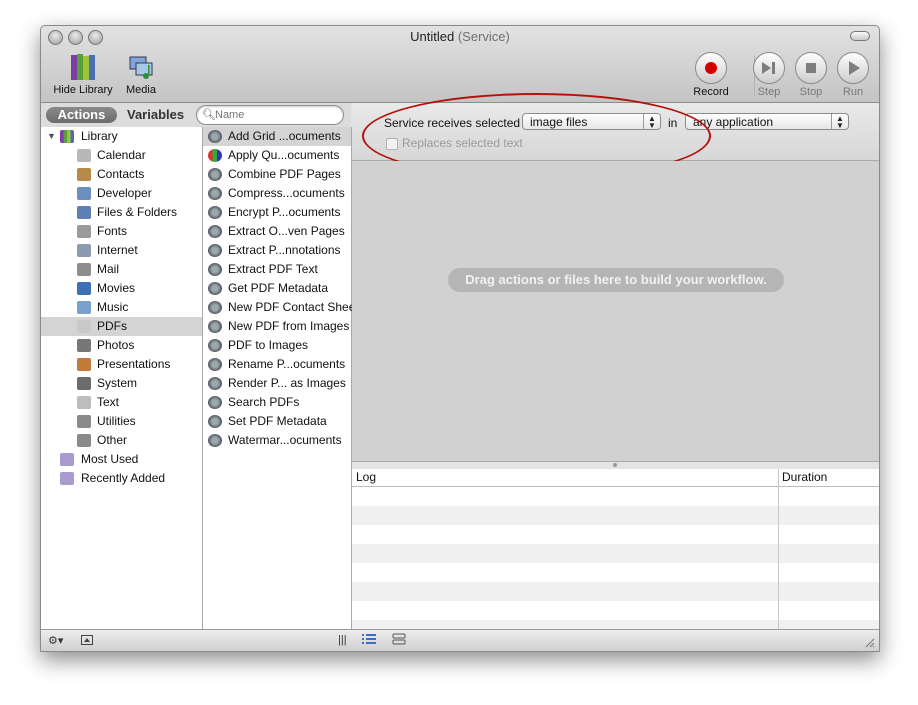 The width and height of the screenshot is (918, 705). Describe the element at coordinates (711, 75) in the screenshot. I see `record-button: Record` at that location.